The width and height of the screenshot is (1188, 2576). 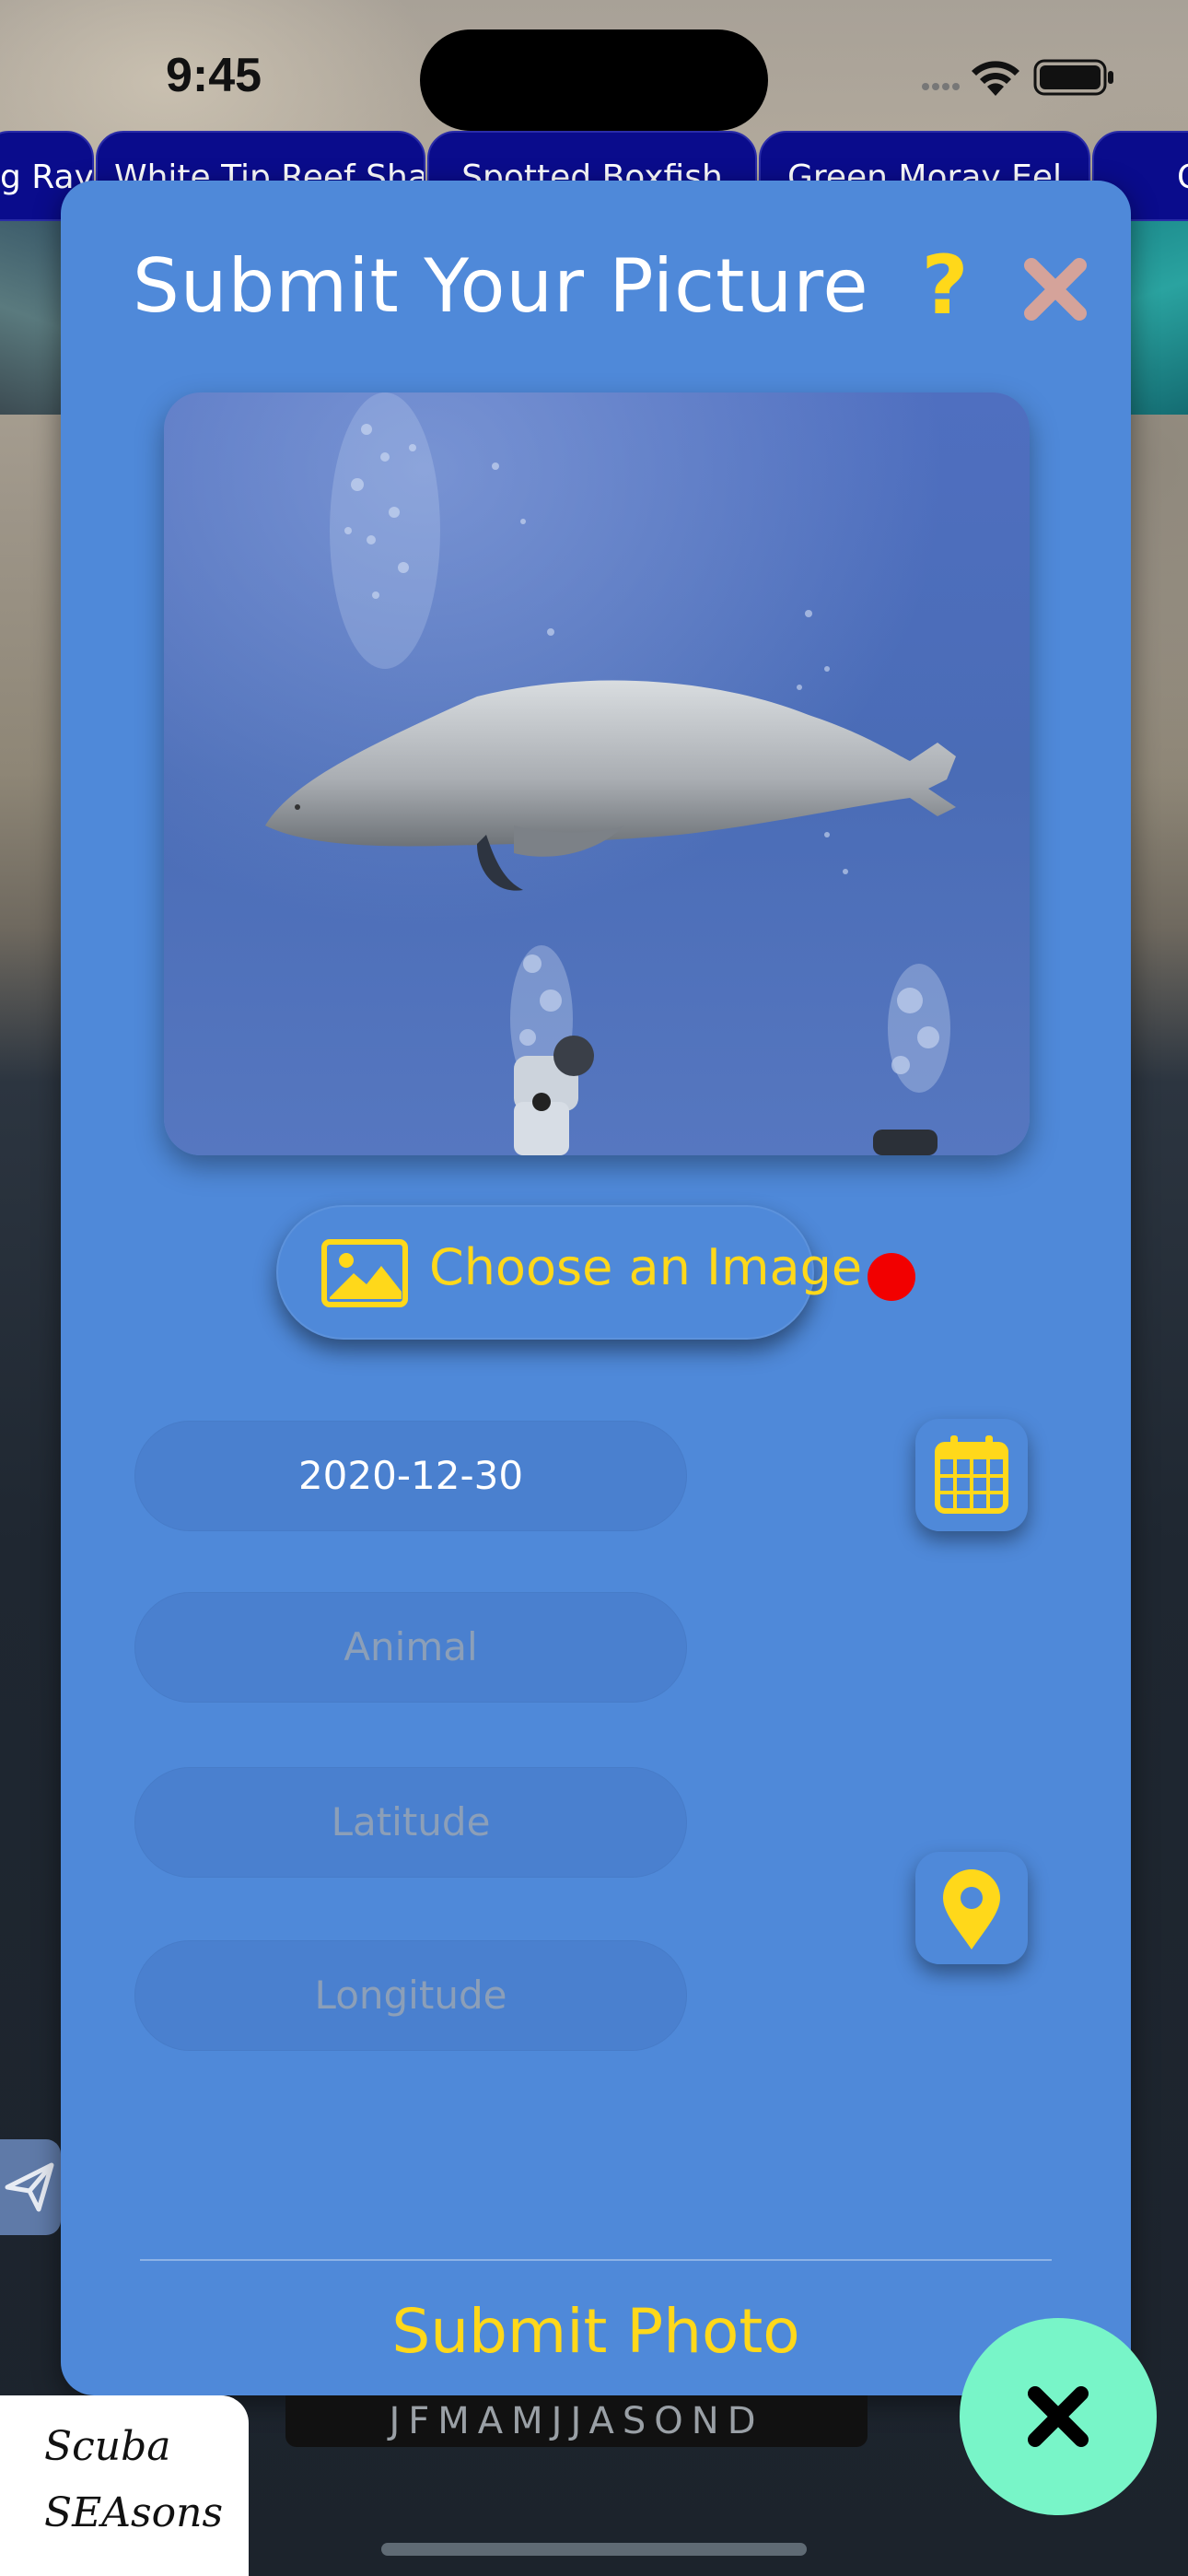 I want to click on home-indicator, so click(x=594, y=2549).